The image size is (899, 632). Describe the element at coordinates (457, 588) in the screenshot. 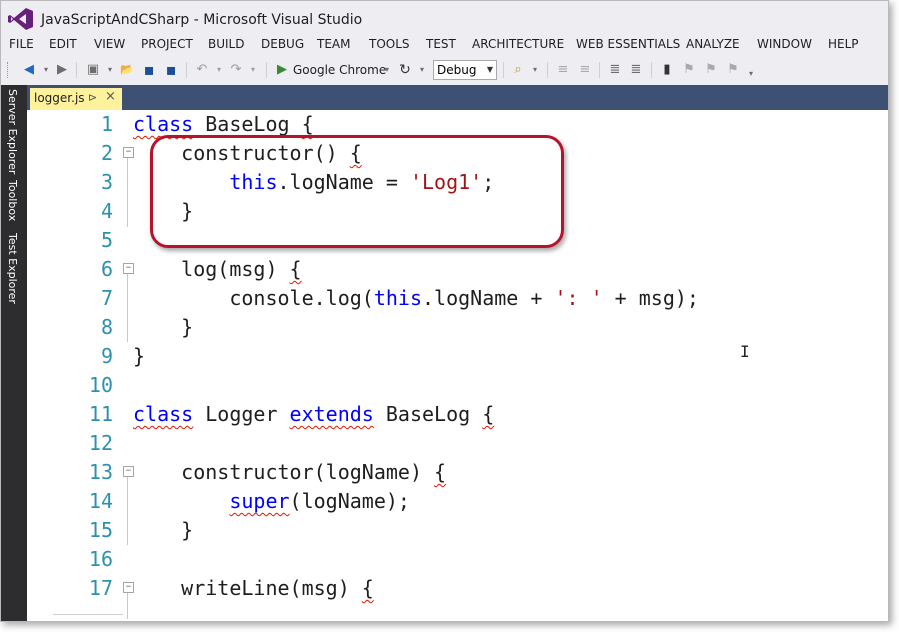

I see `code-line: 17 − writeLine(msg) {` at that location.